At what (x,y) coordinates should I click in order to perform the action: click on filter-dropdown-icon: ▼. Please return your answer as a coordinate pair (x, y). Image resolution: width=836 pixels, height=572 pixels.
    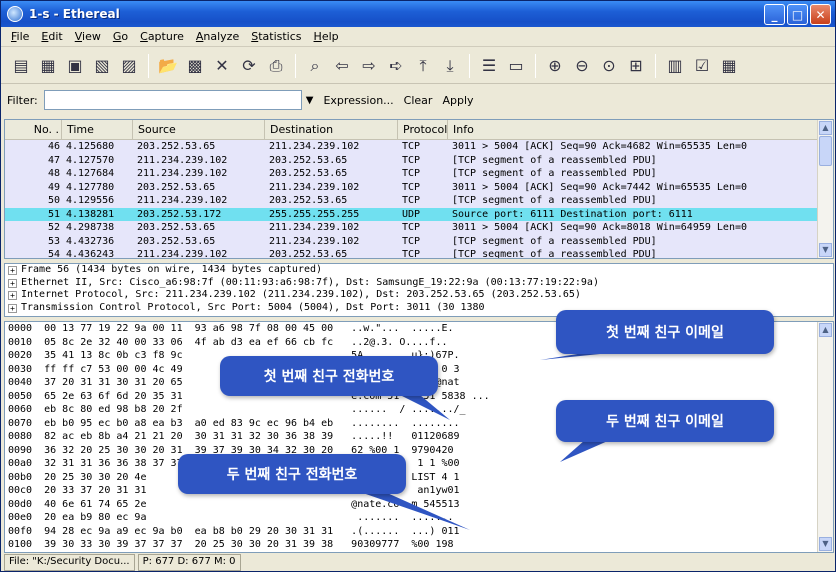
    Looking at the image, I should click on (310, 100).